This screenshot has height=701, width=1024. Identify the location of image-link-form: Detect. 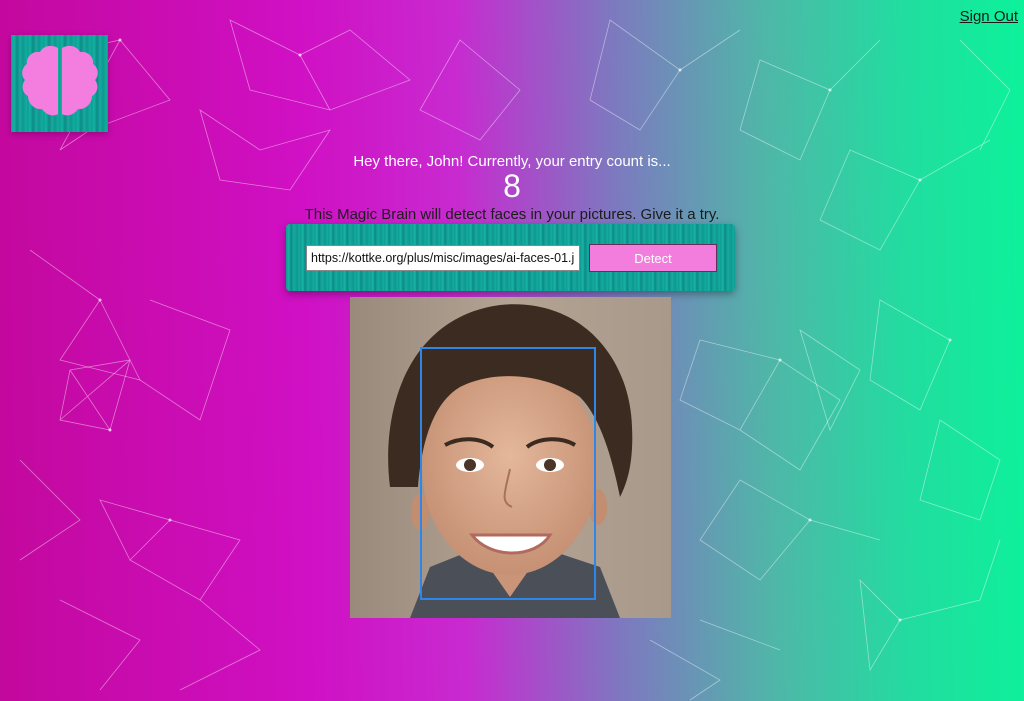
(510, 257).